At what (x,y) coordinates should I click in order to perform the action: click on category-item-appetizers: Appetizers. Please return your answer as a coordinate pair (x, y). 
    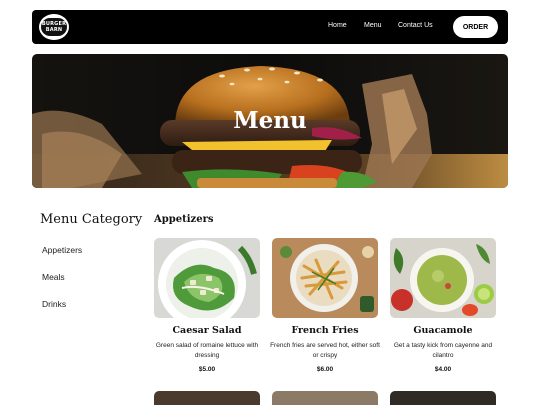
    Looking at the image, I should click on (62, 250).